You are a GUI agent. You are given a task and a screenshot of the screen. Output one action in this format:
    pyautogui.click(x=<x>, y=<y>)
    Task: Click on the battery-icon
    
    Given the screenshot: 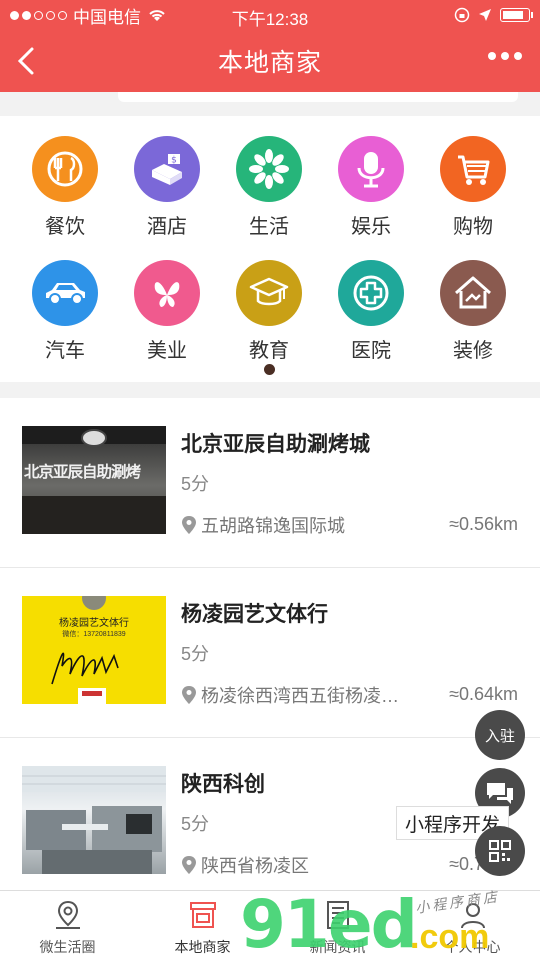 What is the action you would take?
    pyautogui.click(x=516, y=15)
    